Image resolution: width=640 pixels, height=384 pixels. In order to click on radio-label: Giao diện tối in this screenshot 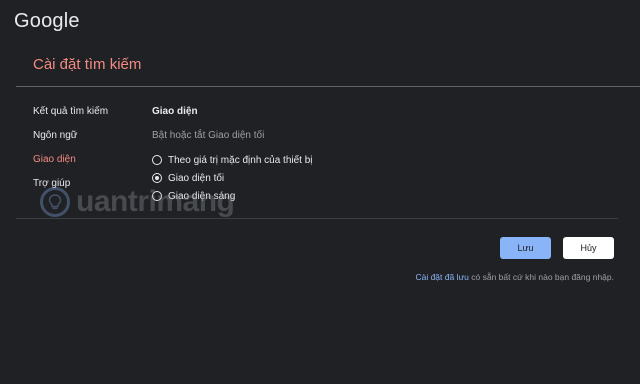, I will do `click(196, 178)`.